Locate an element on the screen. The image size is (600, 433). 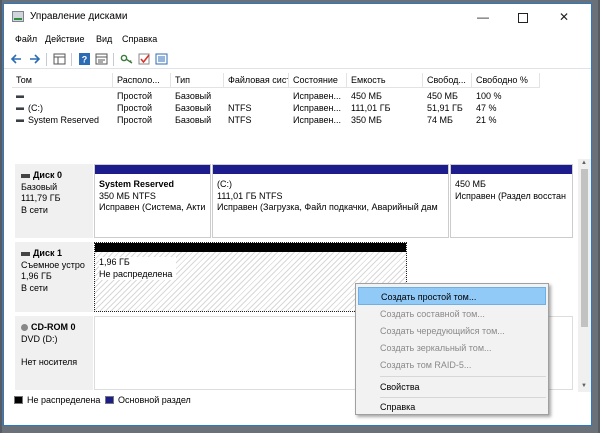
disk-0-size: 111,79 ГБ is located at coordinates (41, 198).